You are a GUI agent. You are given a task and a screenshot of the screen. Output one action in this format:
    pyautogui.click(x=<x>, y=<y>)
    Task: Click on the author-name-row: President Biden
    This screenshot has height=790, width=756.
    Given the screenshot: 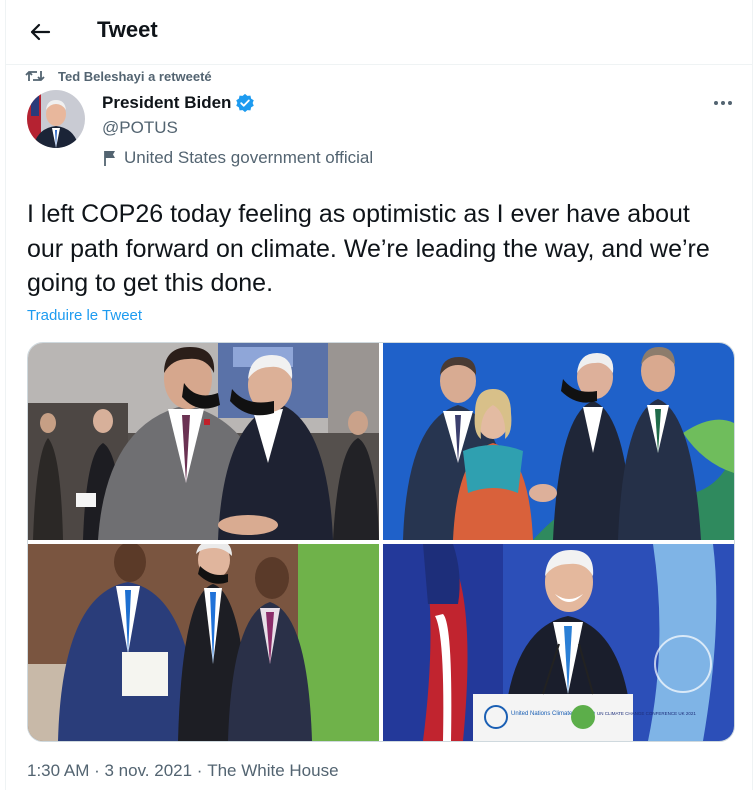 What is the action you would take?
    pyautogui.click(x=178, y=103)
    